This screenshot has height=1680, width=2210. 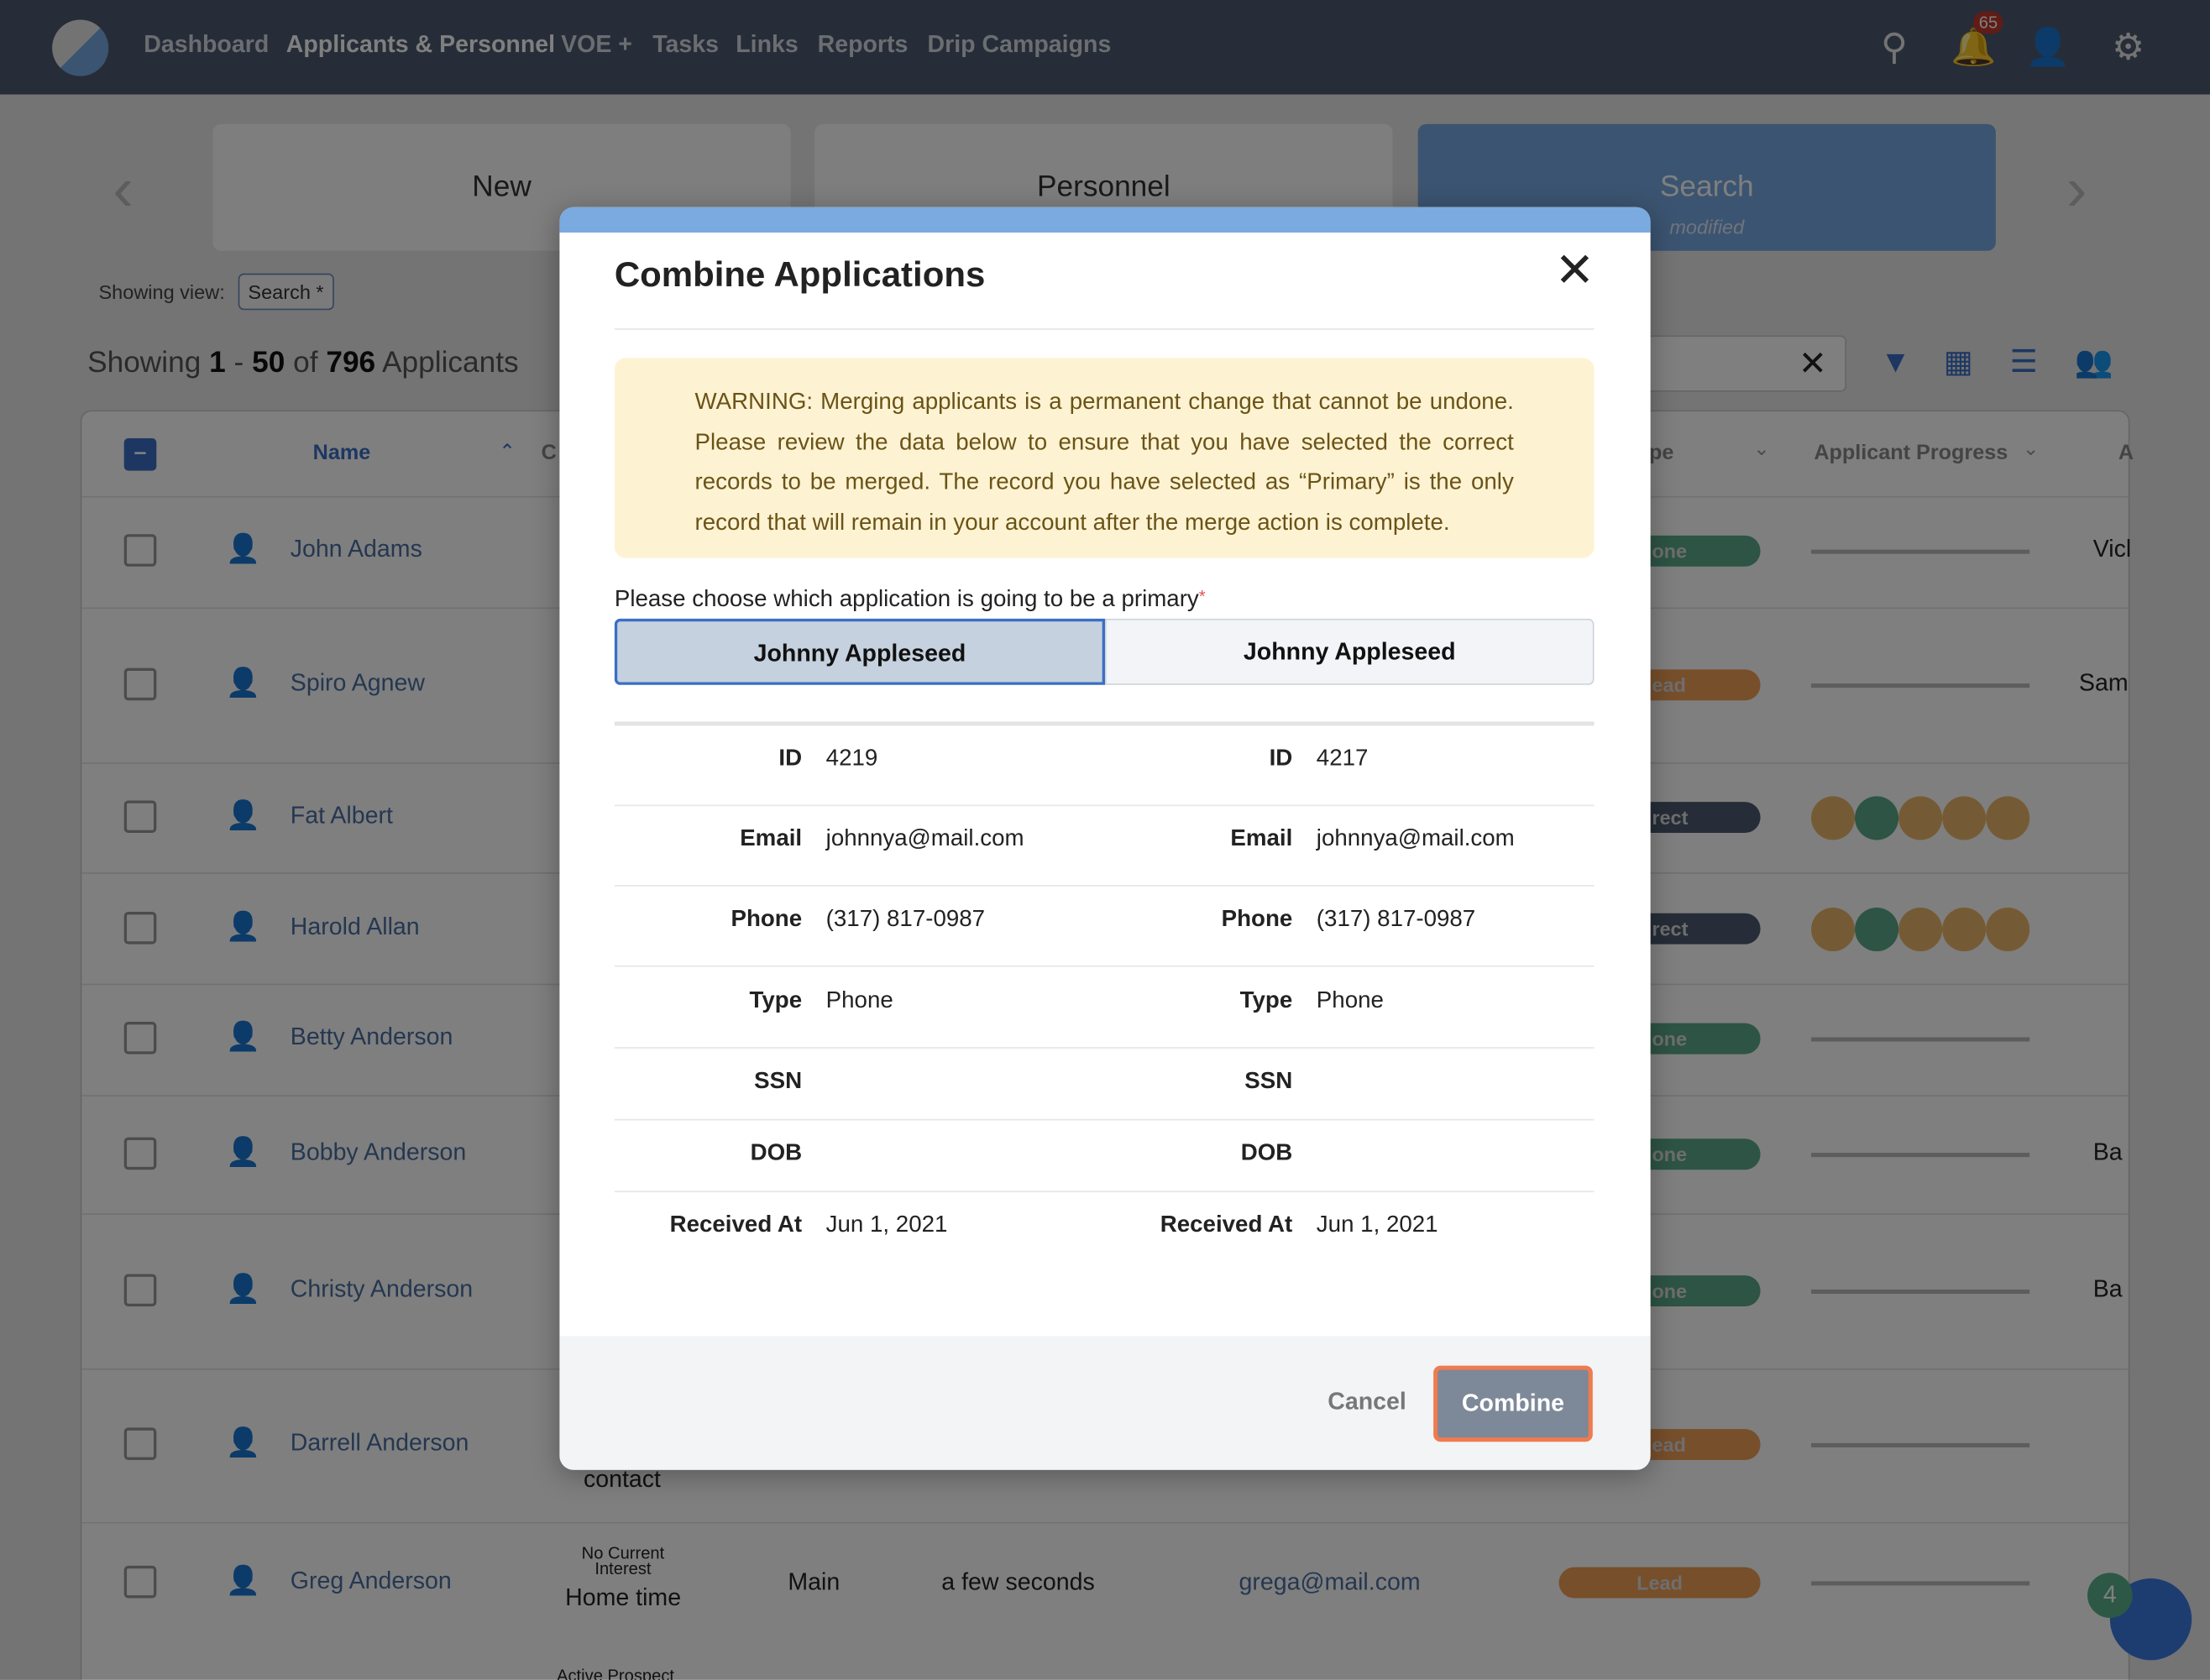 What do you see at coordinates (860, 651) in the screenshot?
I see `primary-option-left: Johnny Appleseed` at bounding box center [860, 651].